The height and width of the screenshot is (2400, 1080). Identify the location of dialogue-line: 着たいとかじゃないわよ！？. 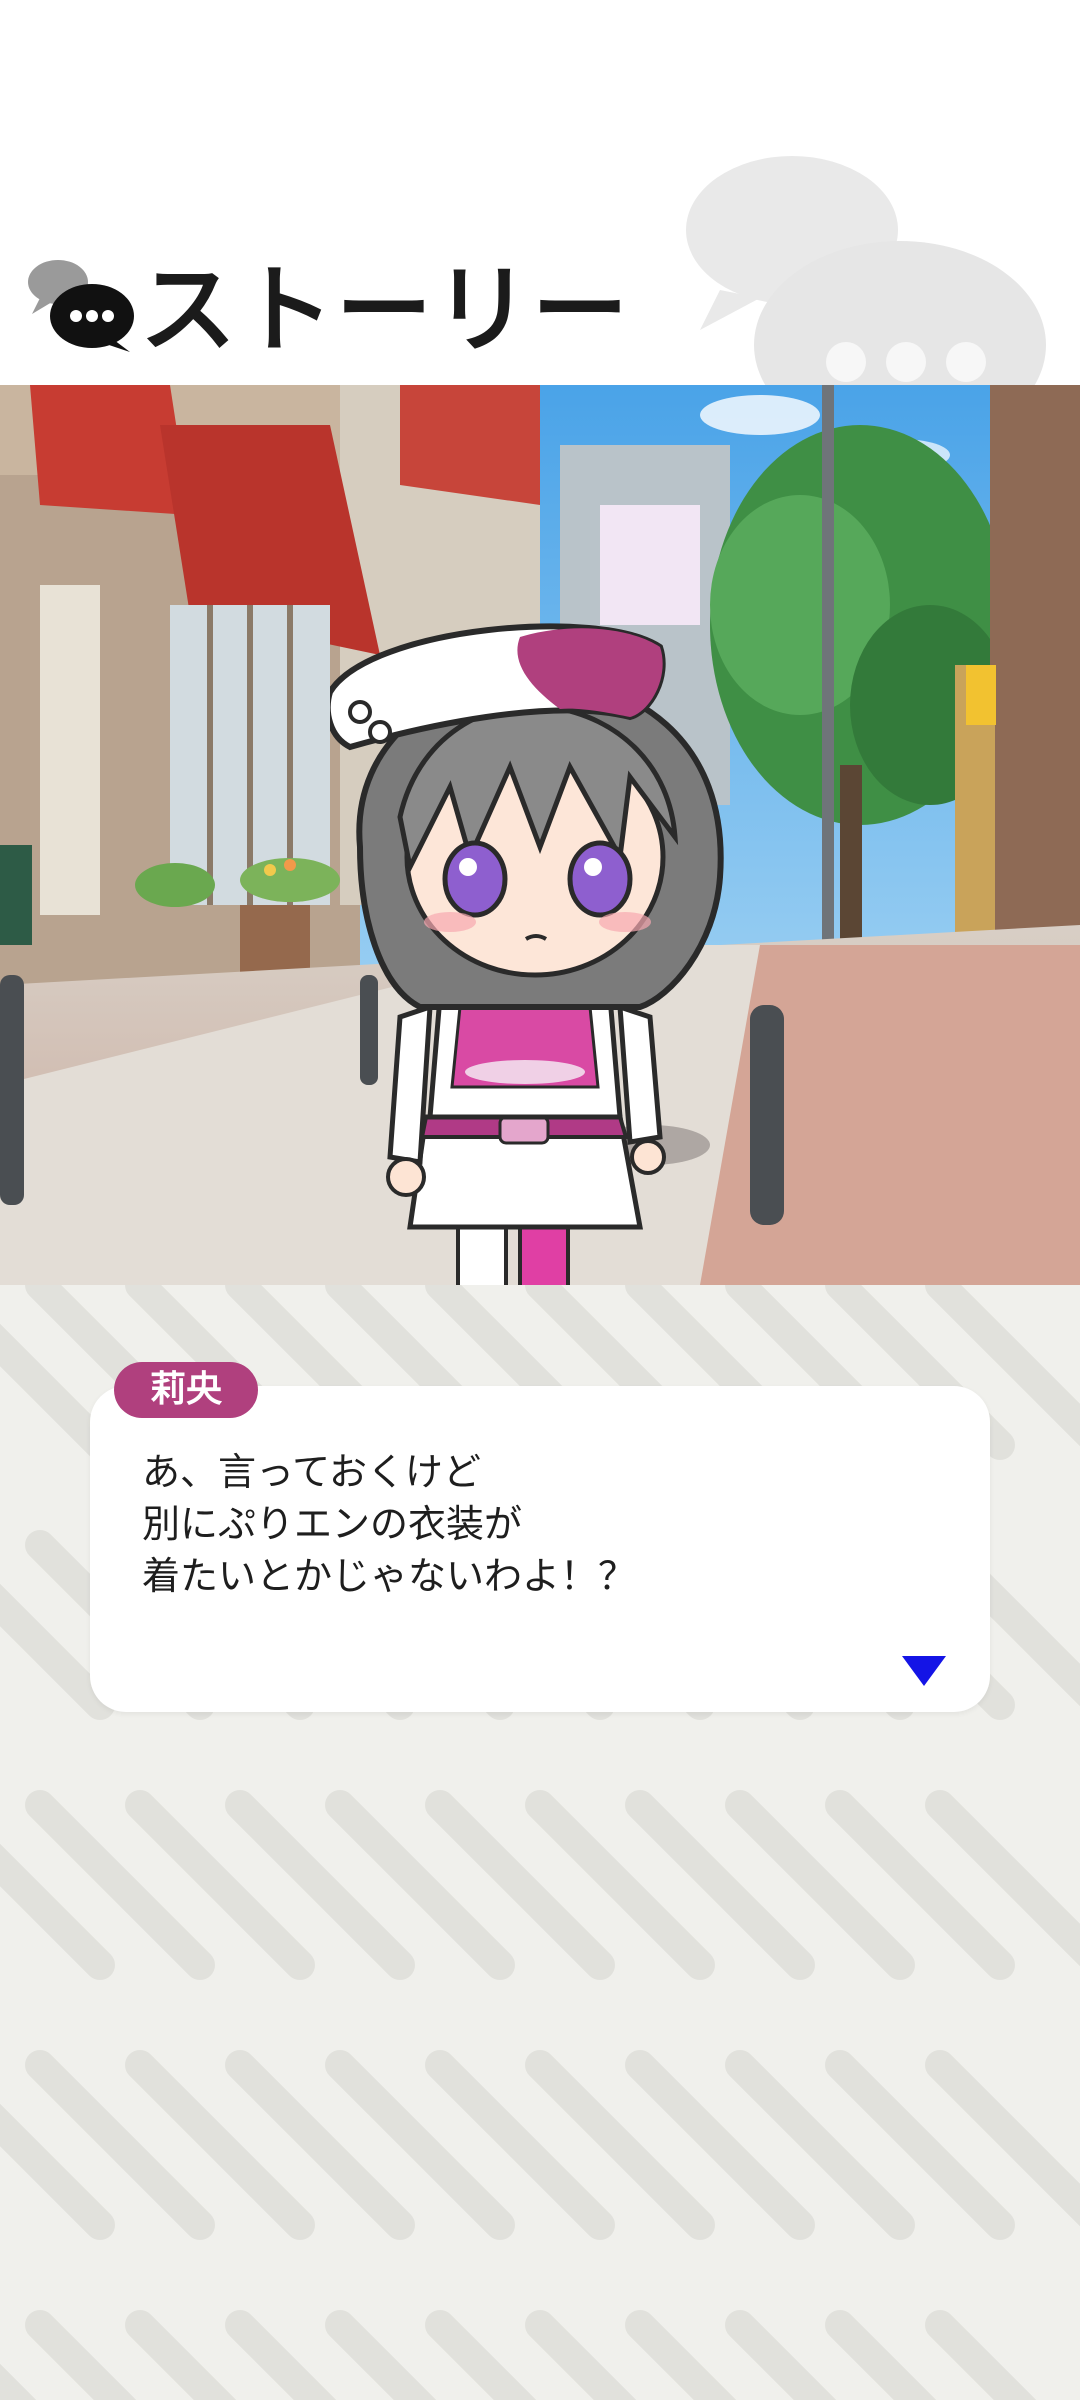
(389, 1576).